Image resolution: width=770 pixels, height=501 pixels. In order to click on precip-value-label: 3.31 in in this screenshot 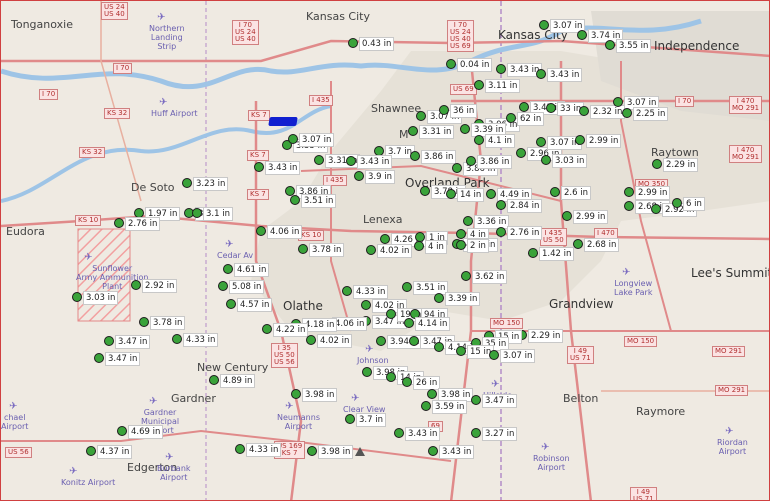, I will do `click(437, 132)`.